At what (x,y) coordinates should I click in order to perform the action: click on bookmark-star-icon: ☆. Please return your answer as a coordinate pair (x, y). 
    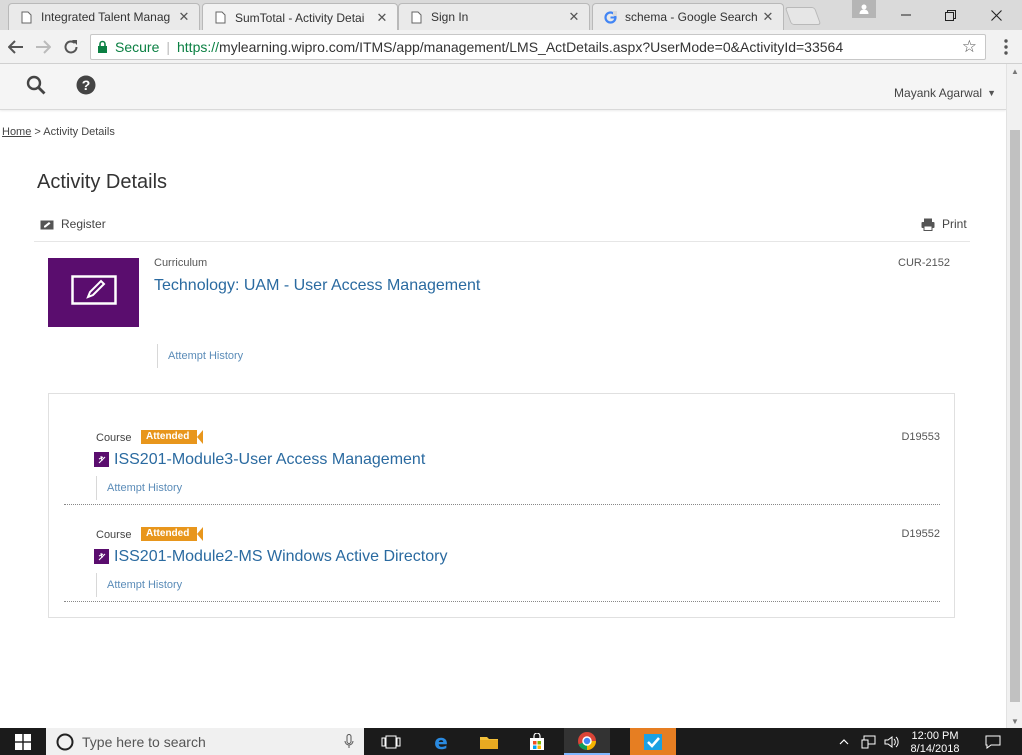
    Looking at the image, I should click on (969, 47).